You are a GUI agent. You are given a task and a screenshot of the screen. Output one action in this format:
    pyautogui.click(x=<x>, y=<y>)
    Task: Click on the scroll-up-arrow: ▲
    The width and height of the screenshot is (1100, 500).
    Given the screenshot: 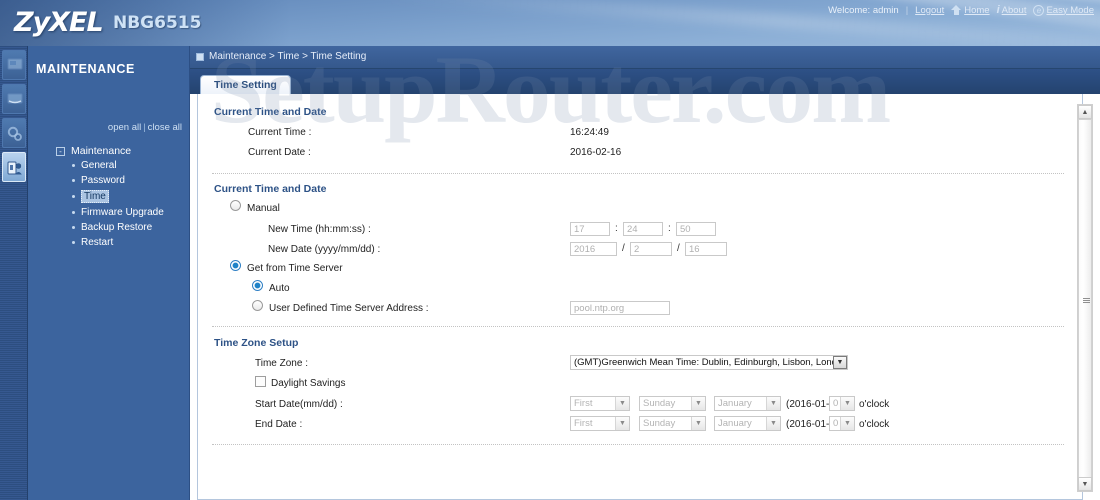 What is the action you would take?
    pyautogui.click(x=1085, y=112)
    